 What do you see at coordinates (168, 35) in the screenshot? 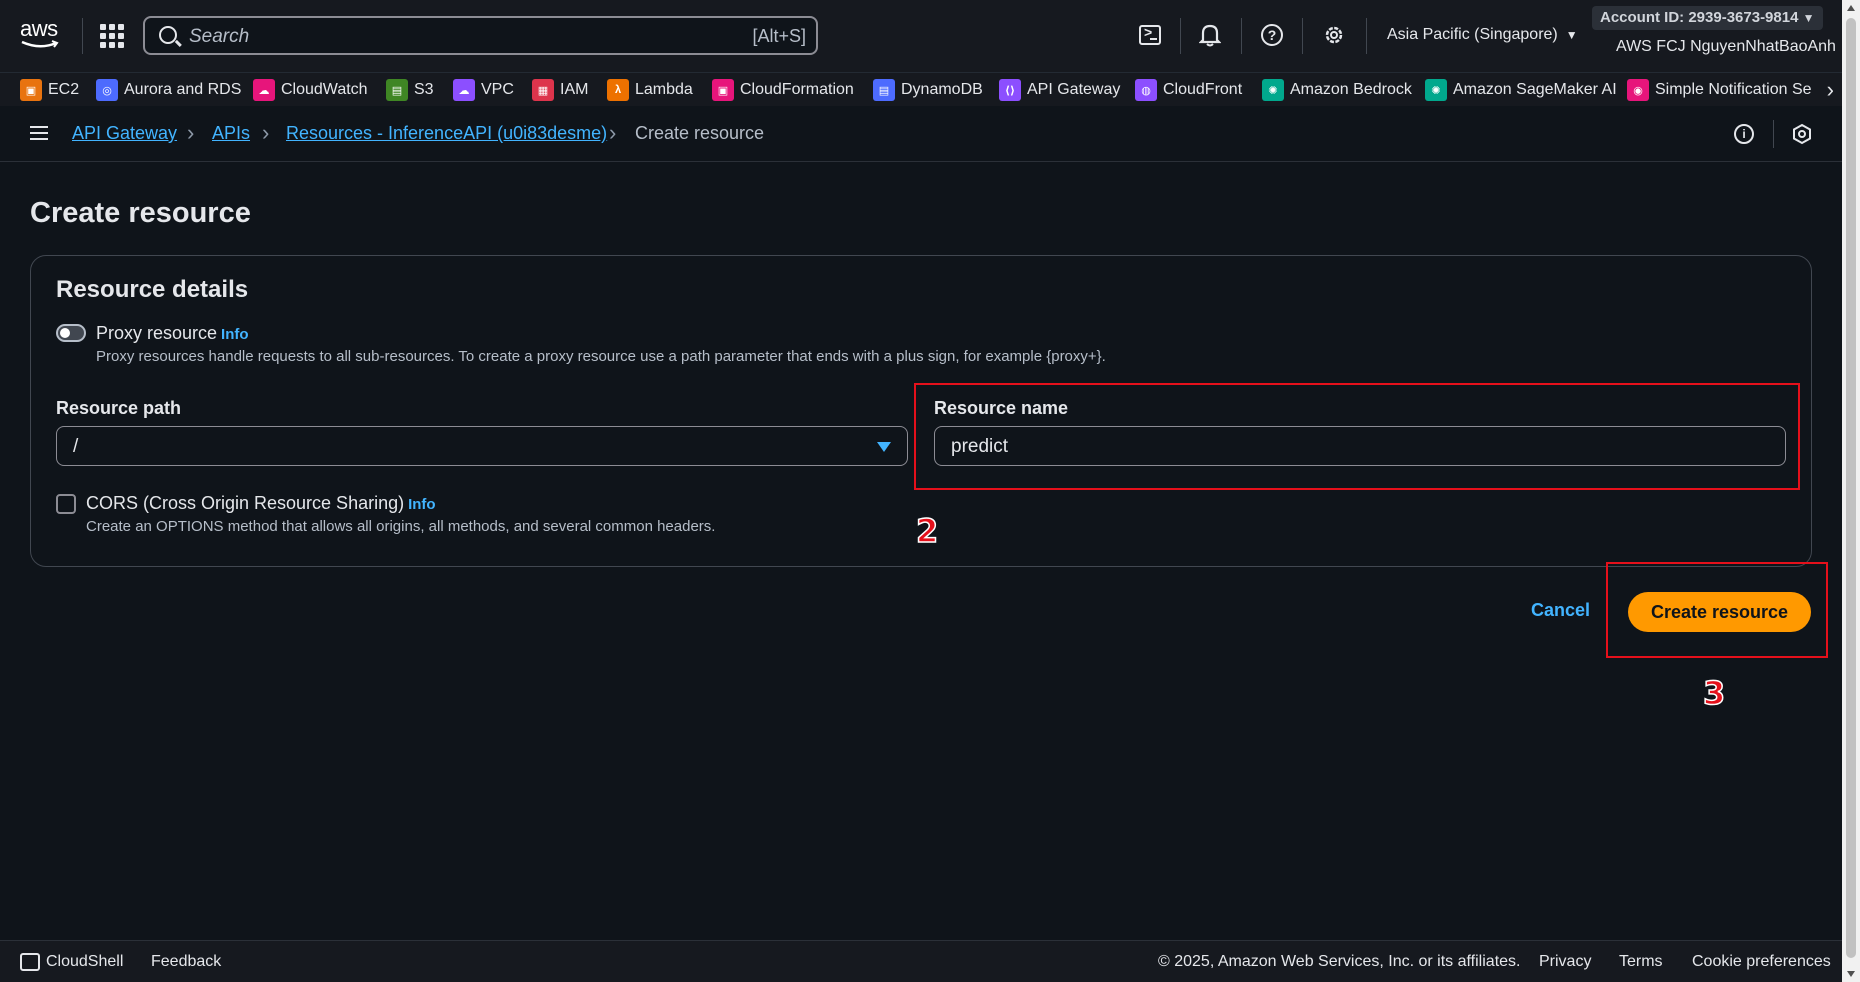
I see `search-icon` at bounding box center [168, 35].